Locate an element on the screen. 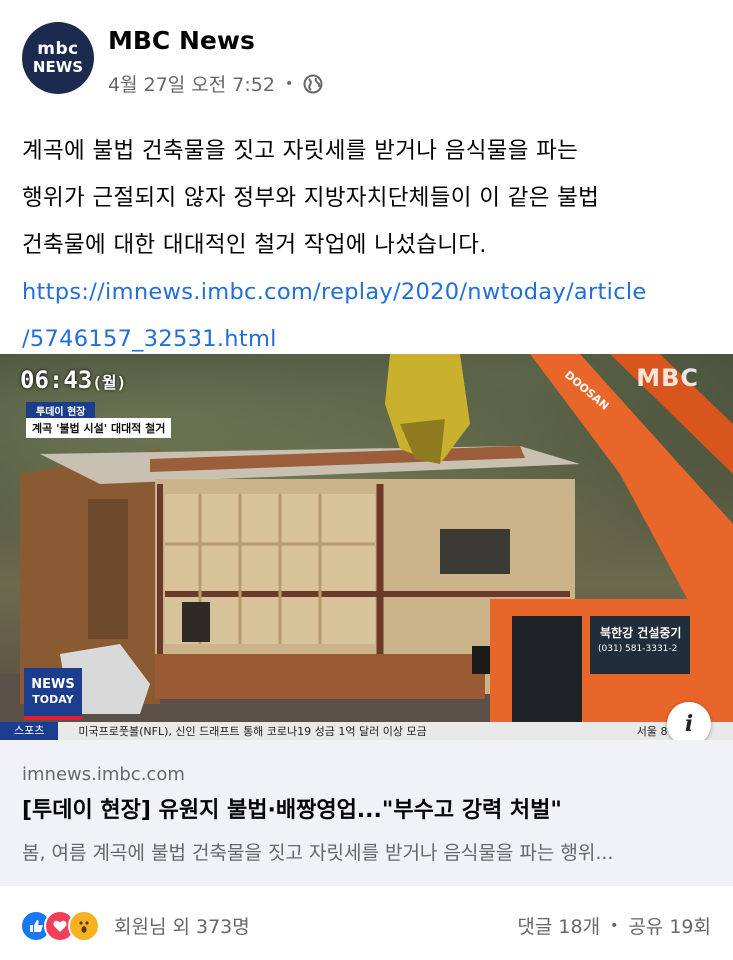 This screenshot has height=960, width=733. news-today-logo: NEWS TODAY is located at coordinates (53, 694).